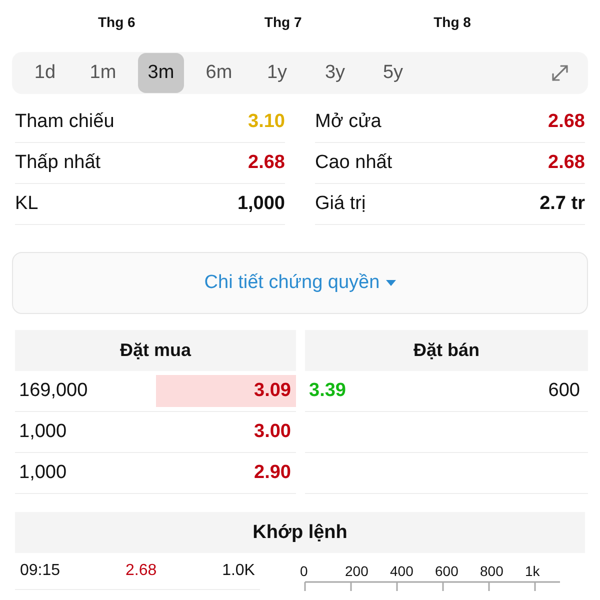 This screenshot has width=600, height=600. I want to click on stat-label: Mở cửa, so click(348, 122).